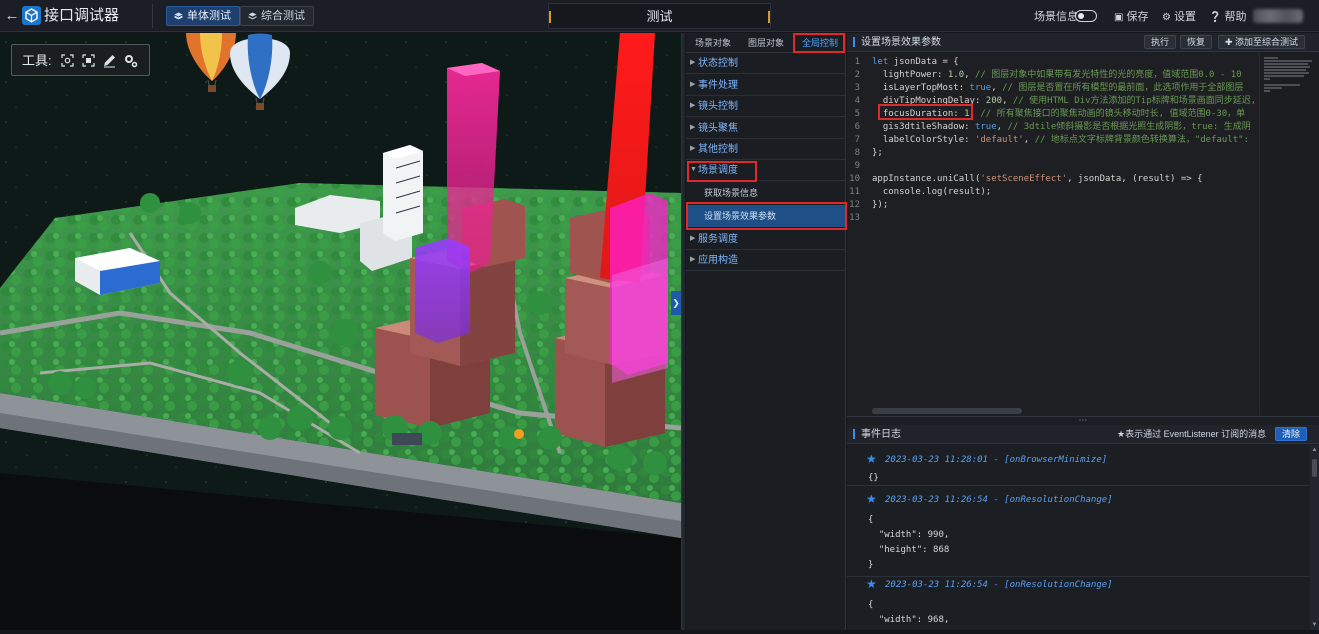 Image resolution: width=1319 pixels, height=634 pixels. I want to click on sub-item-get-scene-info: 获取场景信息, so click(765, 193).